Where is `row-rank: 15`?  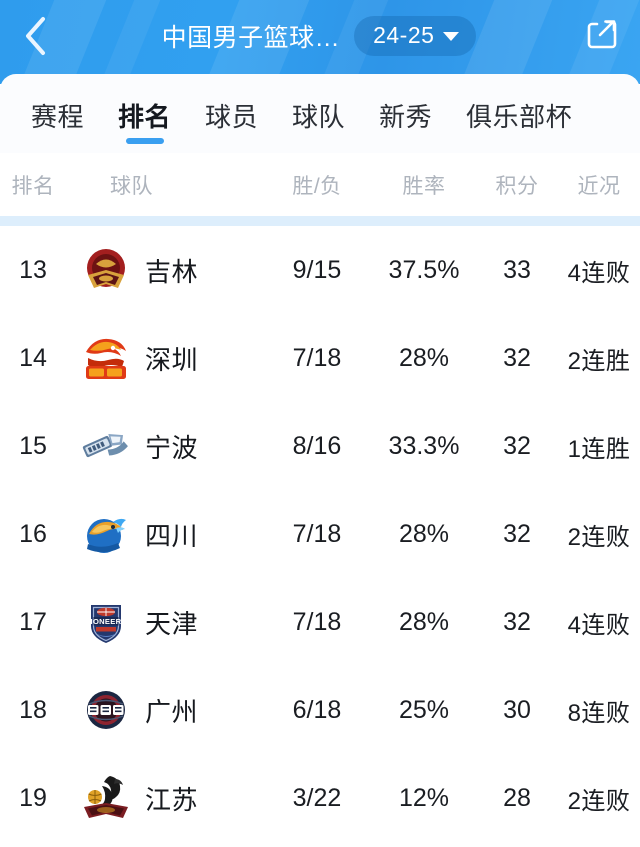 row-rank: 15 is located at coordinates (33, 445).